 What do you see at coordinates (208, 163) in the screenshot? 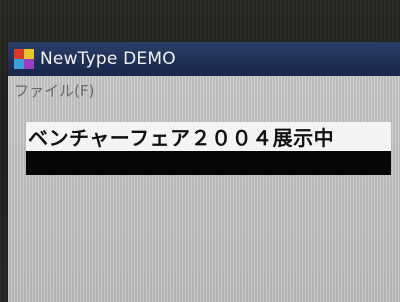
I see `text-input-field` at bounding box center [208, 163].